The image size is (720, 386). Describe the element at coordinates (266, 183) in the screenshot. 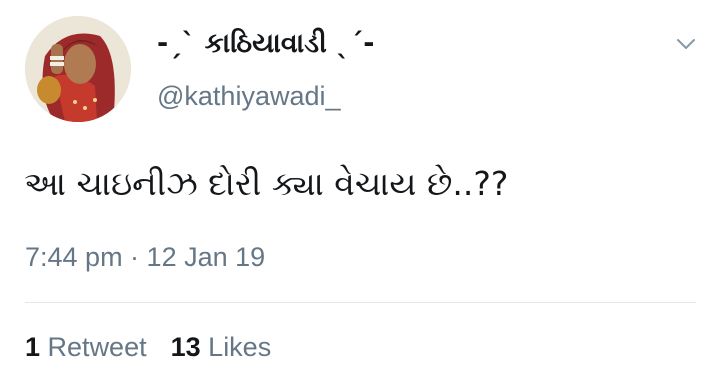

I see `tweet-text: આ ચાઇનીઝ દોરી ક્યા વેચાય છે..??` at that location.